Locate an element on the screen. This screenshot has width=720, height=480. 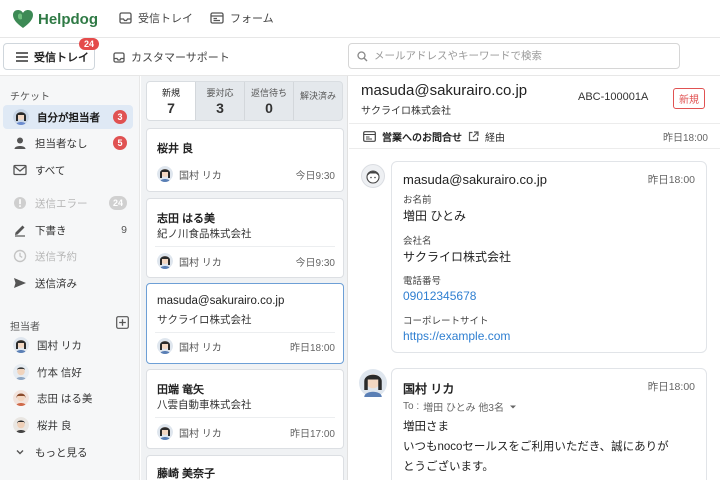
external-link-icon is located at coordinates (473, 136).